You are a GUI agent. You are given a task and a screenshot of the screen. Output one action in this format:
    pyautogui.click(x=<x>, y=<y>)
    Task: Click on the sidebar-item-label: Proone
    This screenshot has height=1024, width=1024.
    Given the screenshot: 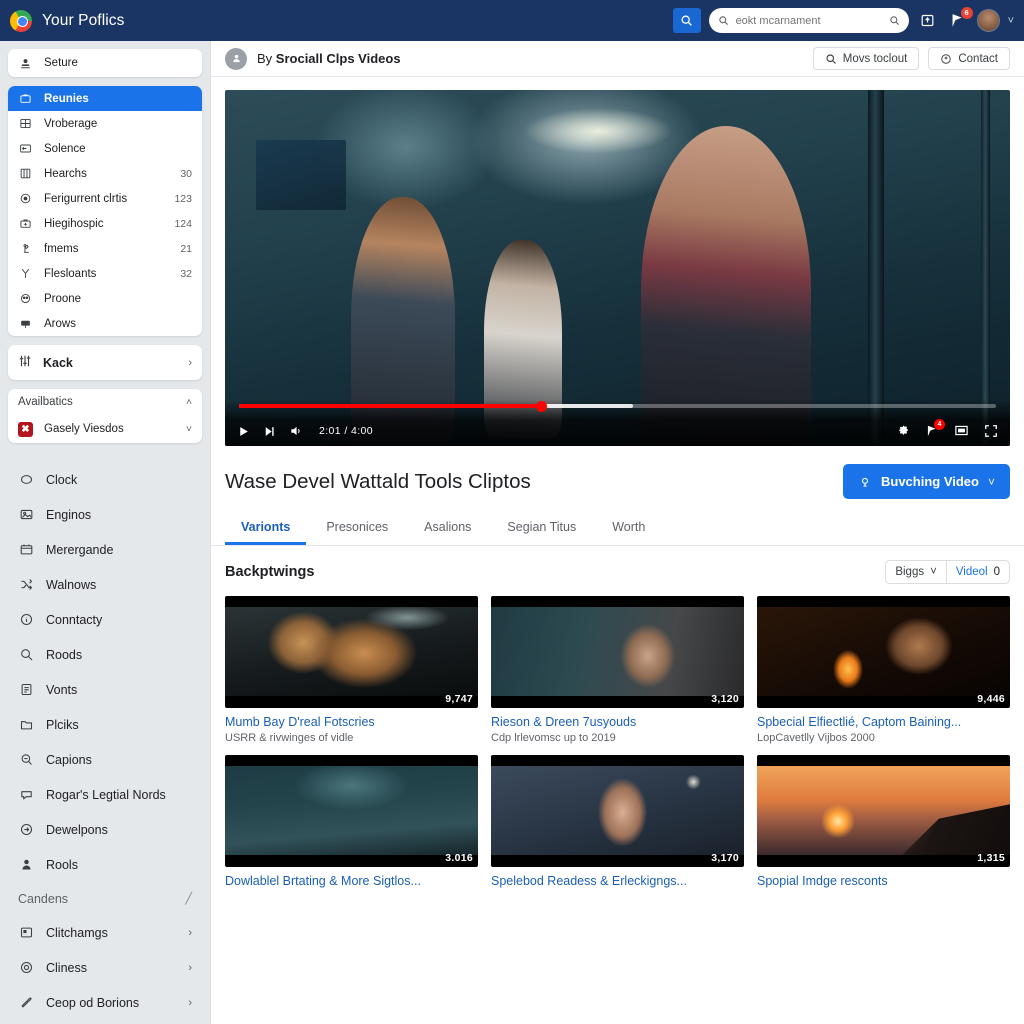 What is the action you would take?
    pyautogui.click(x=63, y=298)
    